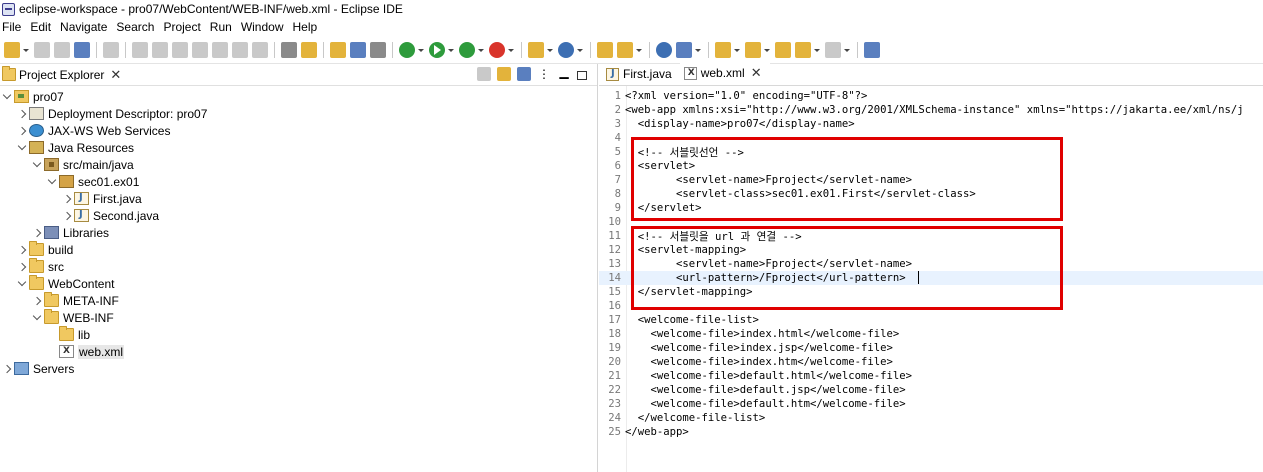  I want to click on step-into-icon, so click(220, 49).